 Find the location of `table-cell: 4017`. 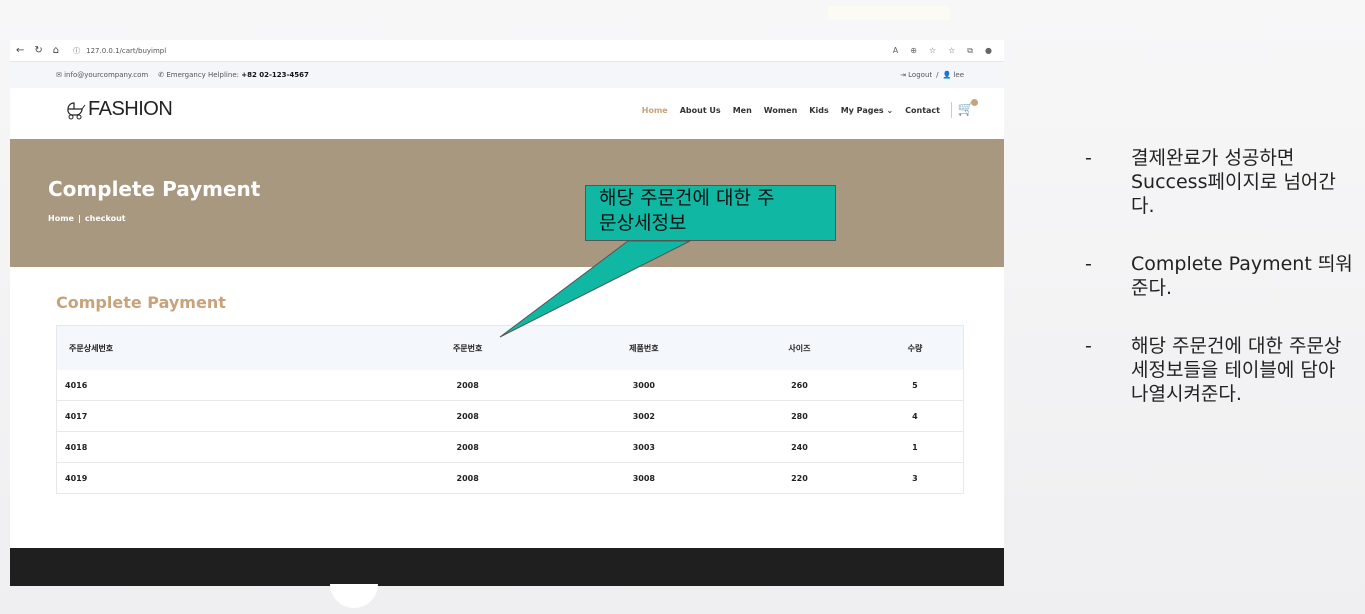

table-cell: 4017 is located at coordinates (218, 416).